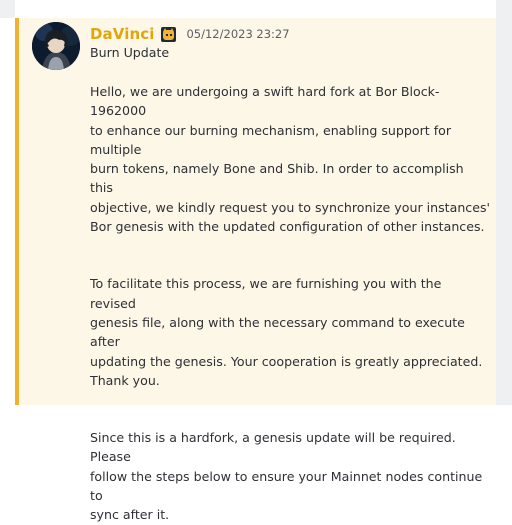  I want to click on message-header: DaVinci 05/12/2023 23:27, so click(190, 34).